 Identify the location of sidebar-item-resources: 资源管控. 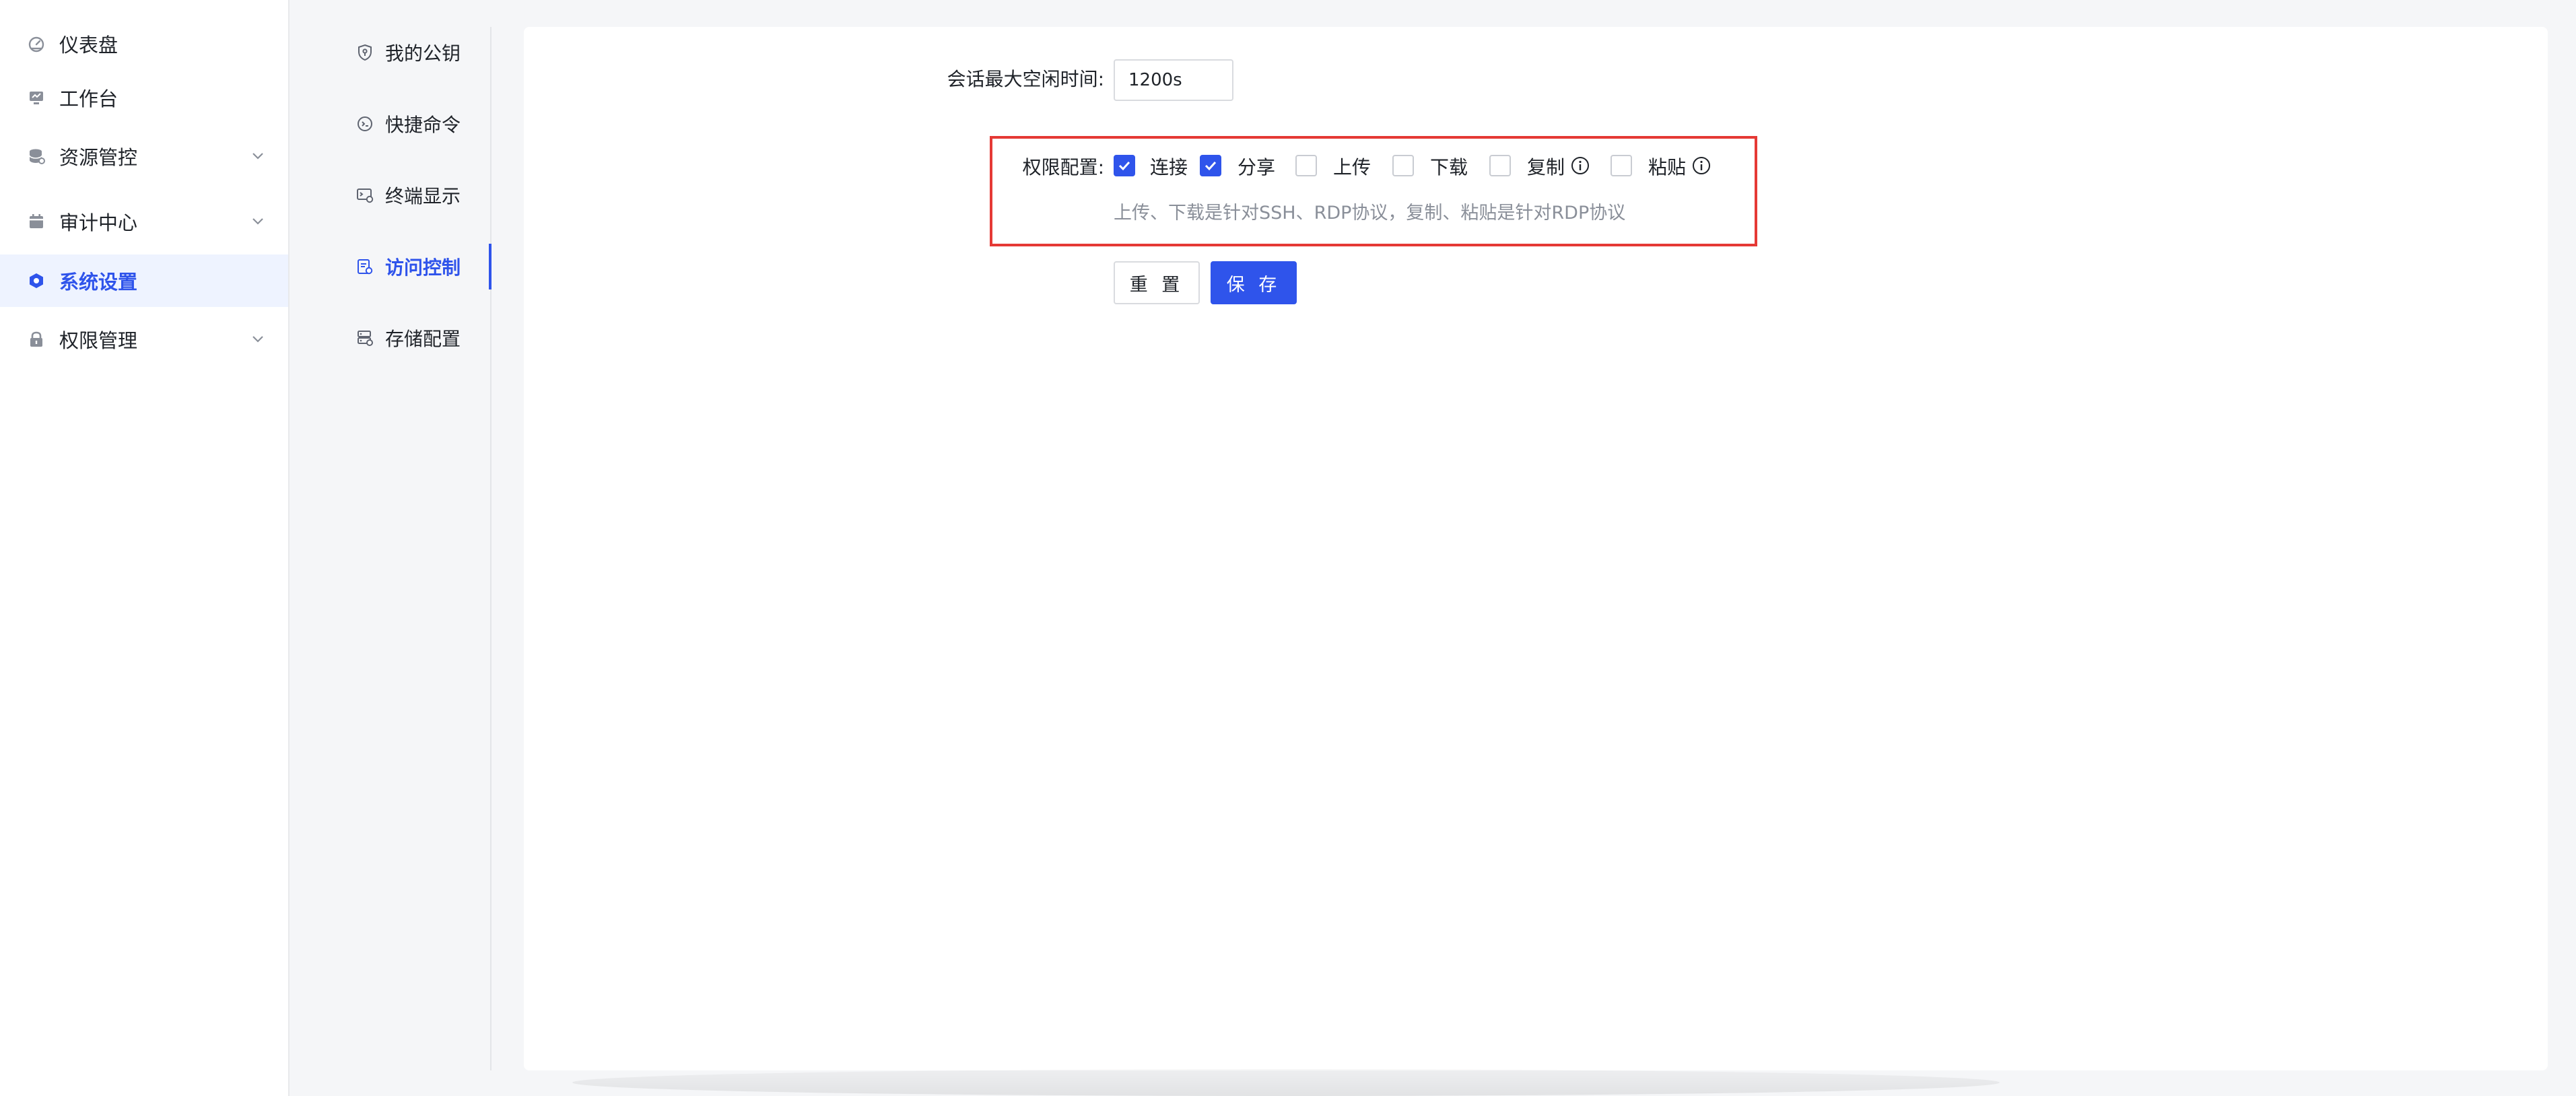
(144, 156).